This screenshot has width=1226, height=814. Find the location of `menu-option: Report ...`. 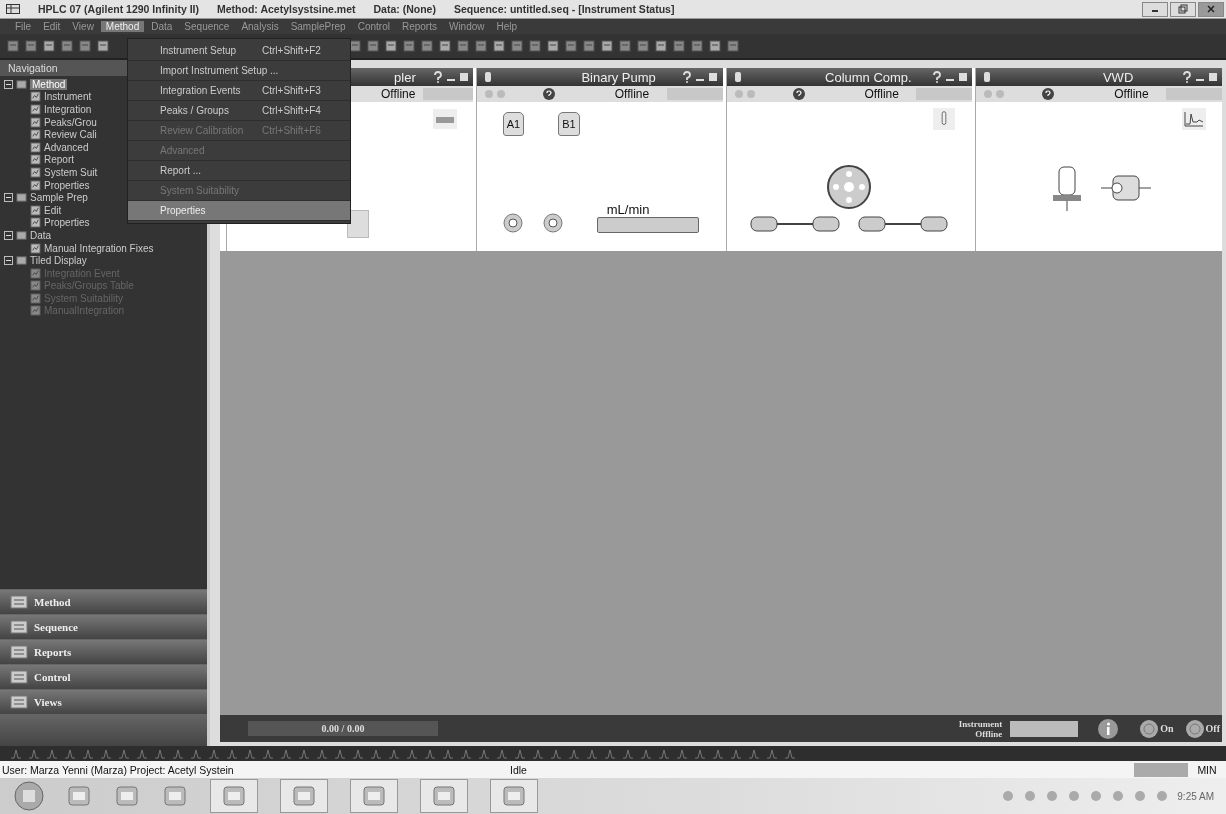

menu-option: Report ... is located at coordinates (239, 171).